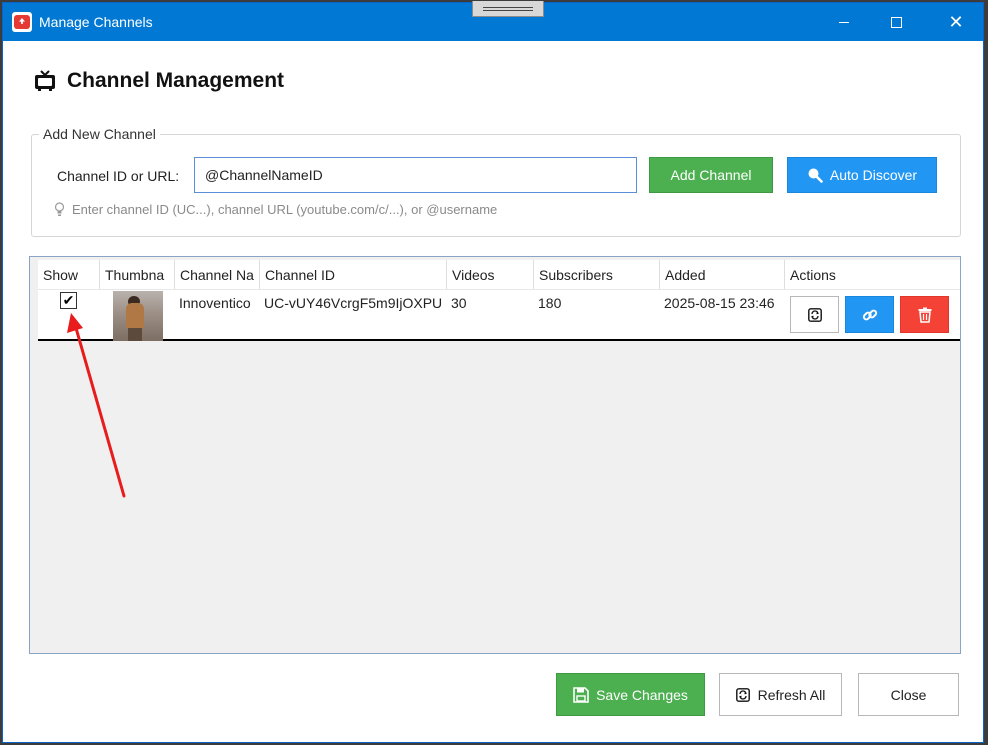 This screenshot has height=745, width=988. I want to click on minimize-button, so click(844, 22).